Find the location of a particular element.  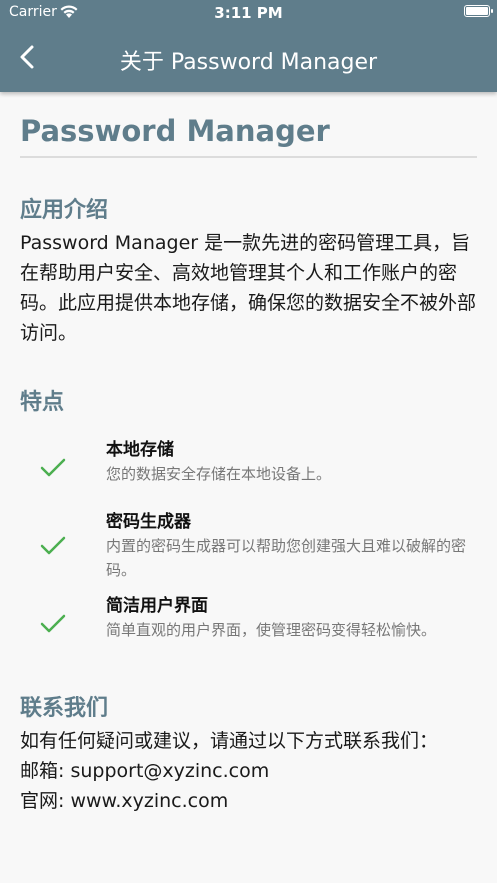

feature-item: 密码生成器 内置的密码生成器可以帮助您创建强大且难以破解的密码。 is located at coordinates (248, 546).